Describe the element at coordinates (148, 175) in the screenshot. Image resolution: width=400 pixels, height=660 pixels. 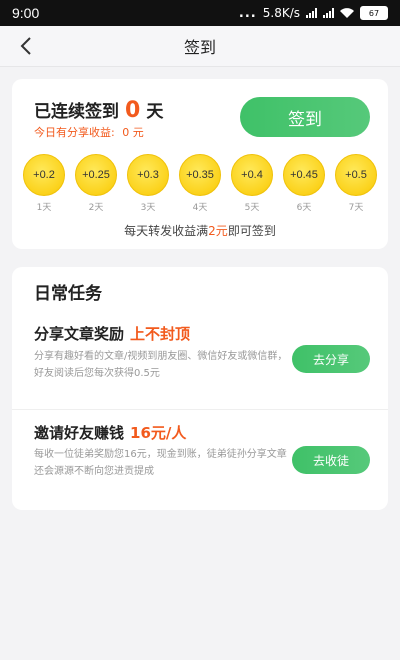
I see `coin-icon: +0.3` at that location.